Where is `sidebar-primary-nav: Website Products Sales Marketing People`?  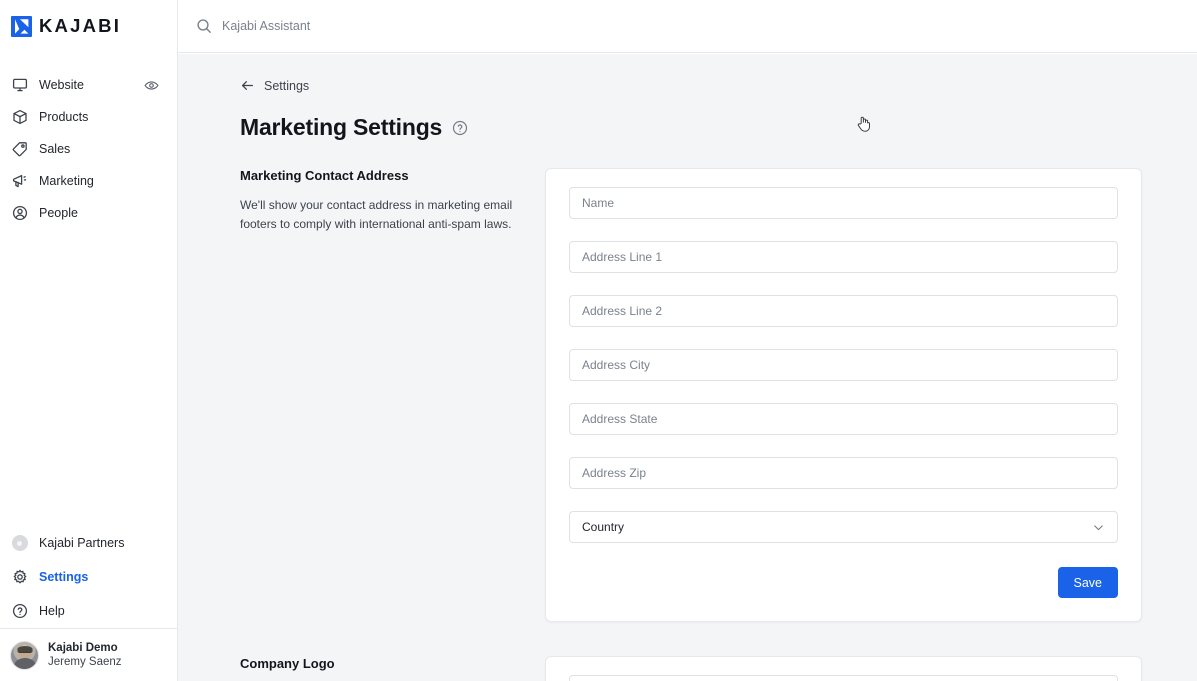
sidebar-primary-nav: Website Products Sales Marketing People is located at coordinates (88, 141).